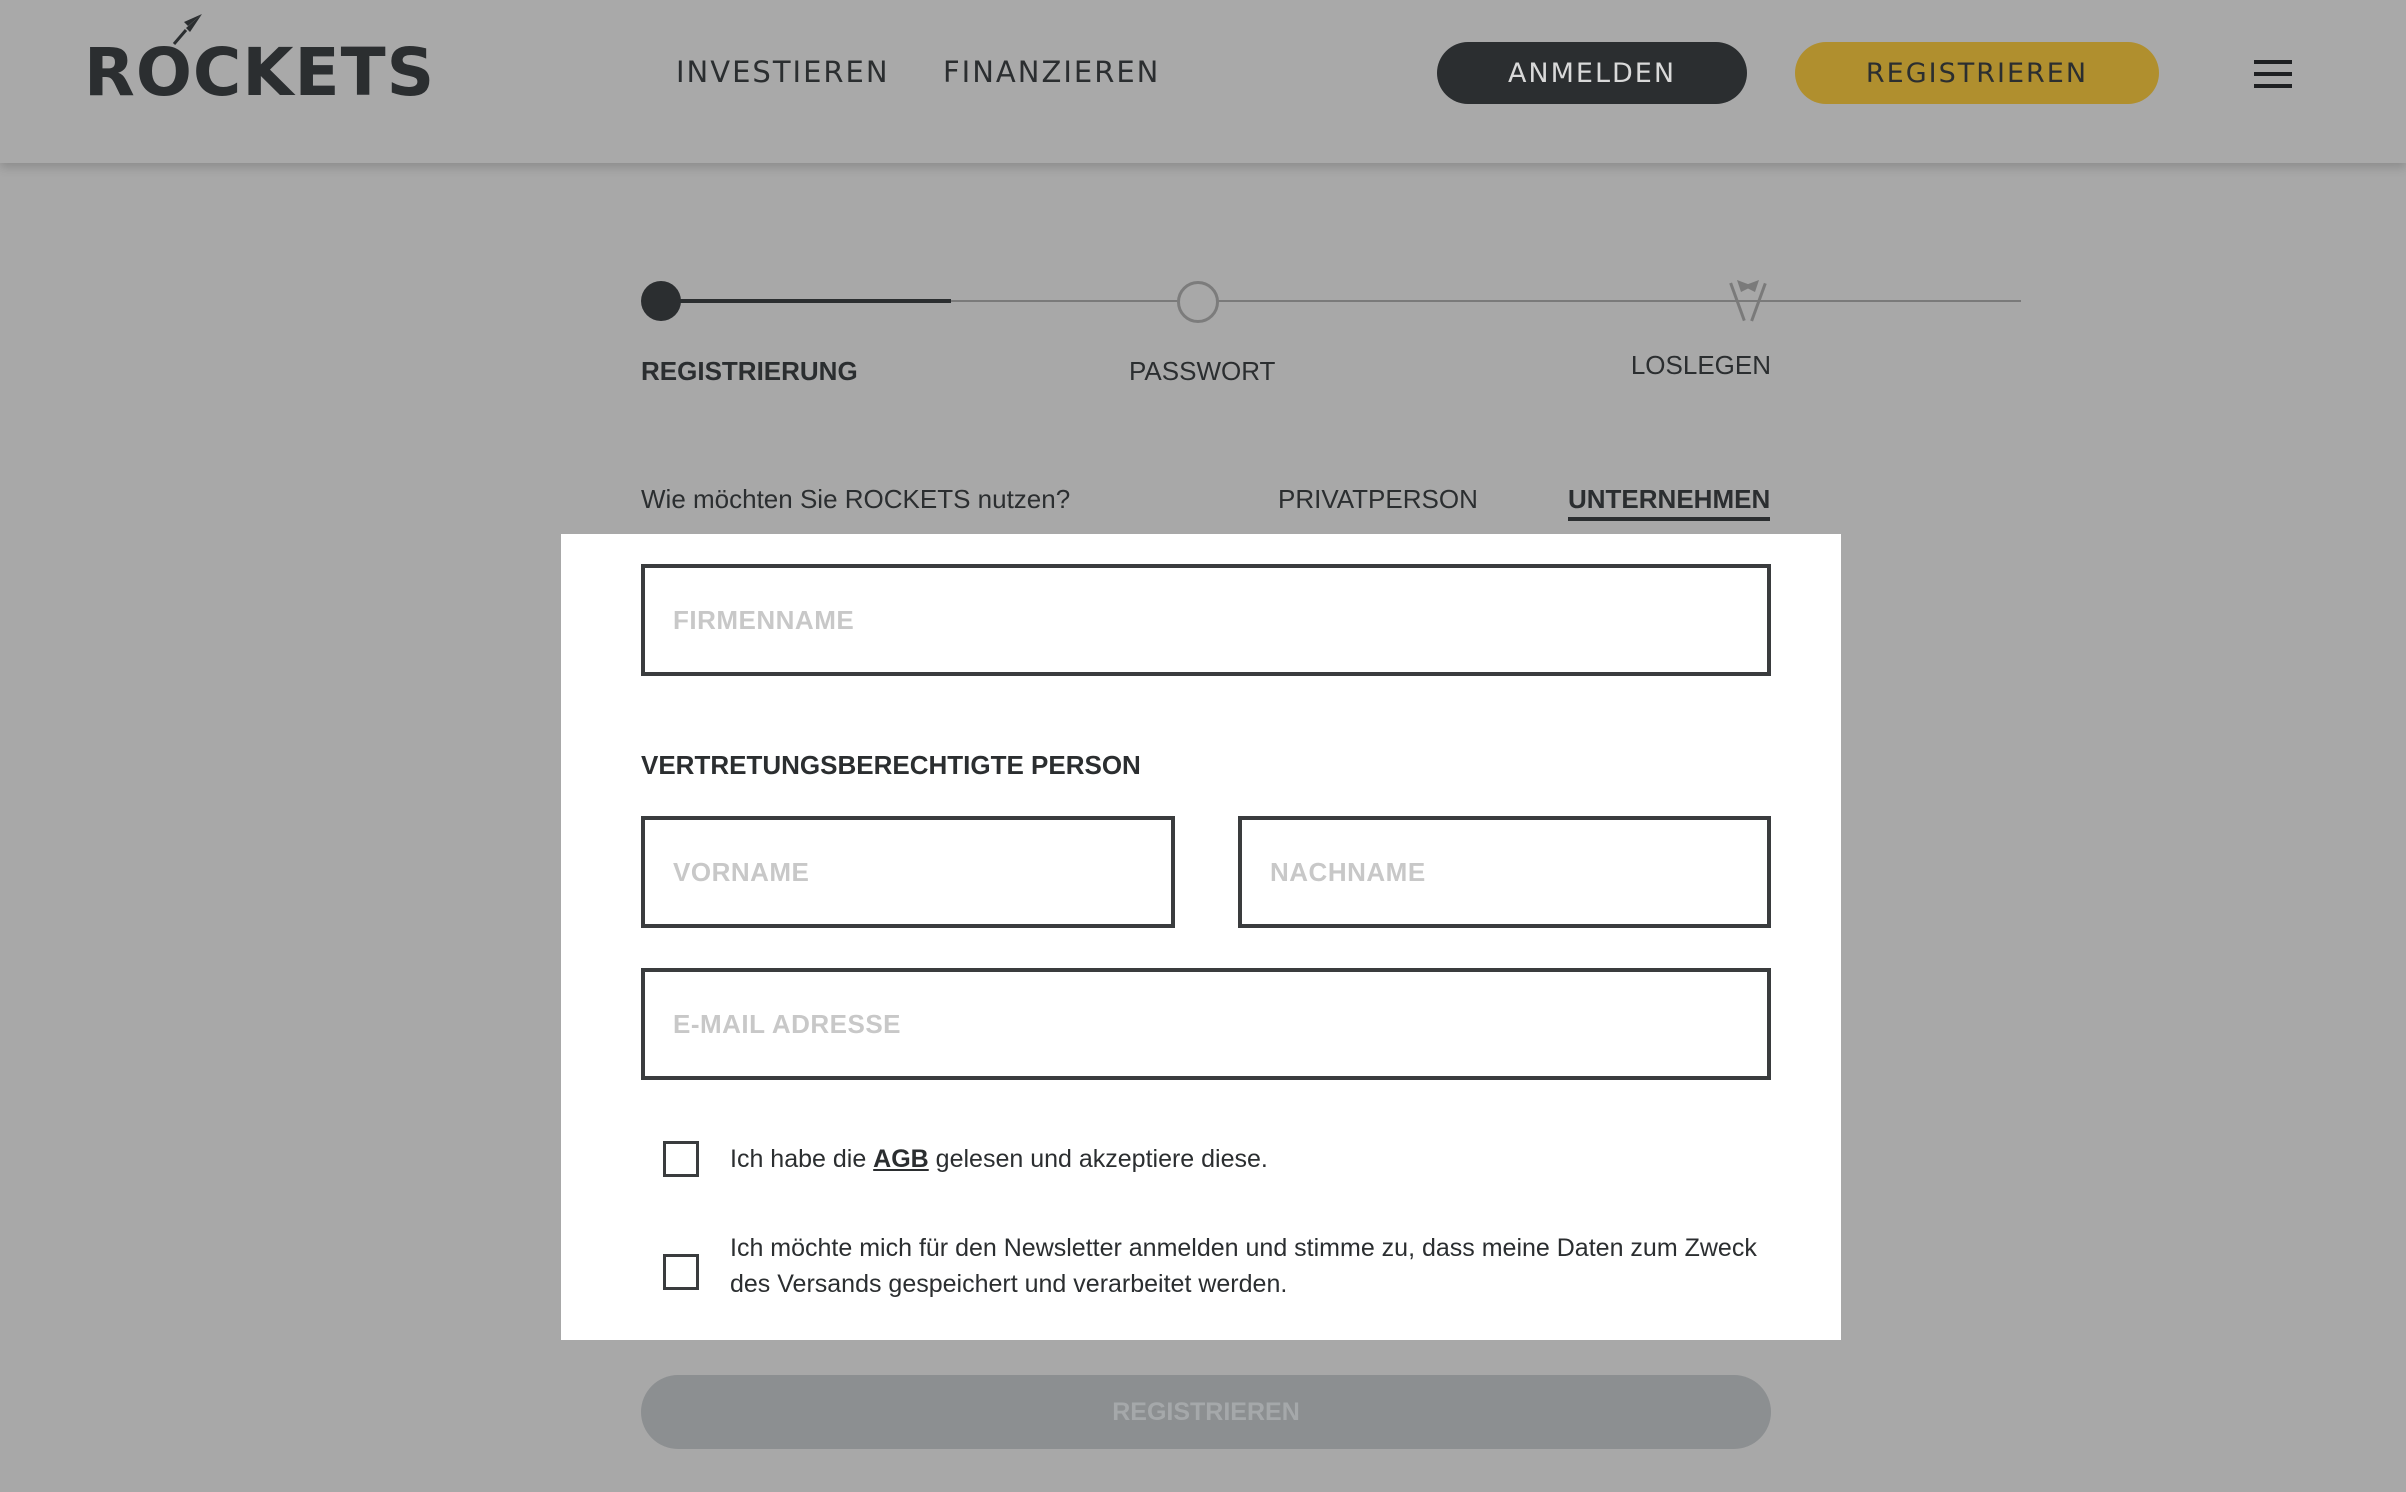 This screenshot has width=2406, height=1492. I want to click on register-header-button-label: REGISTRIEREN, so click(1977, 73).